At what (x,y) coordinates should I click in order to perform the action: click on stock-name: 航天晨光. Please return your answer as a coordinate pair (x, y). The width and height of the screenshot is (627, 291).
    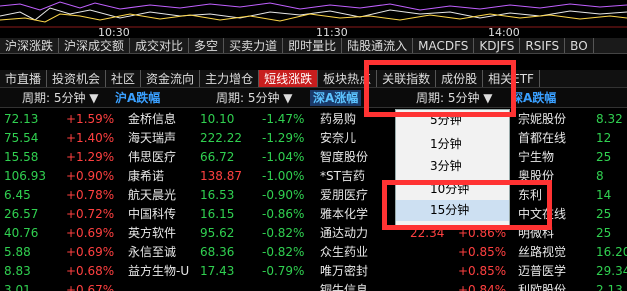
    Looking at the image, I should click on (152, 195).